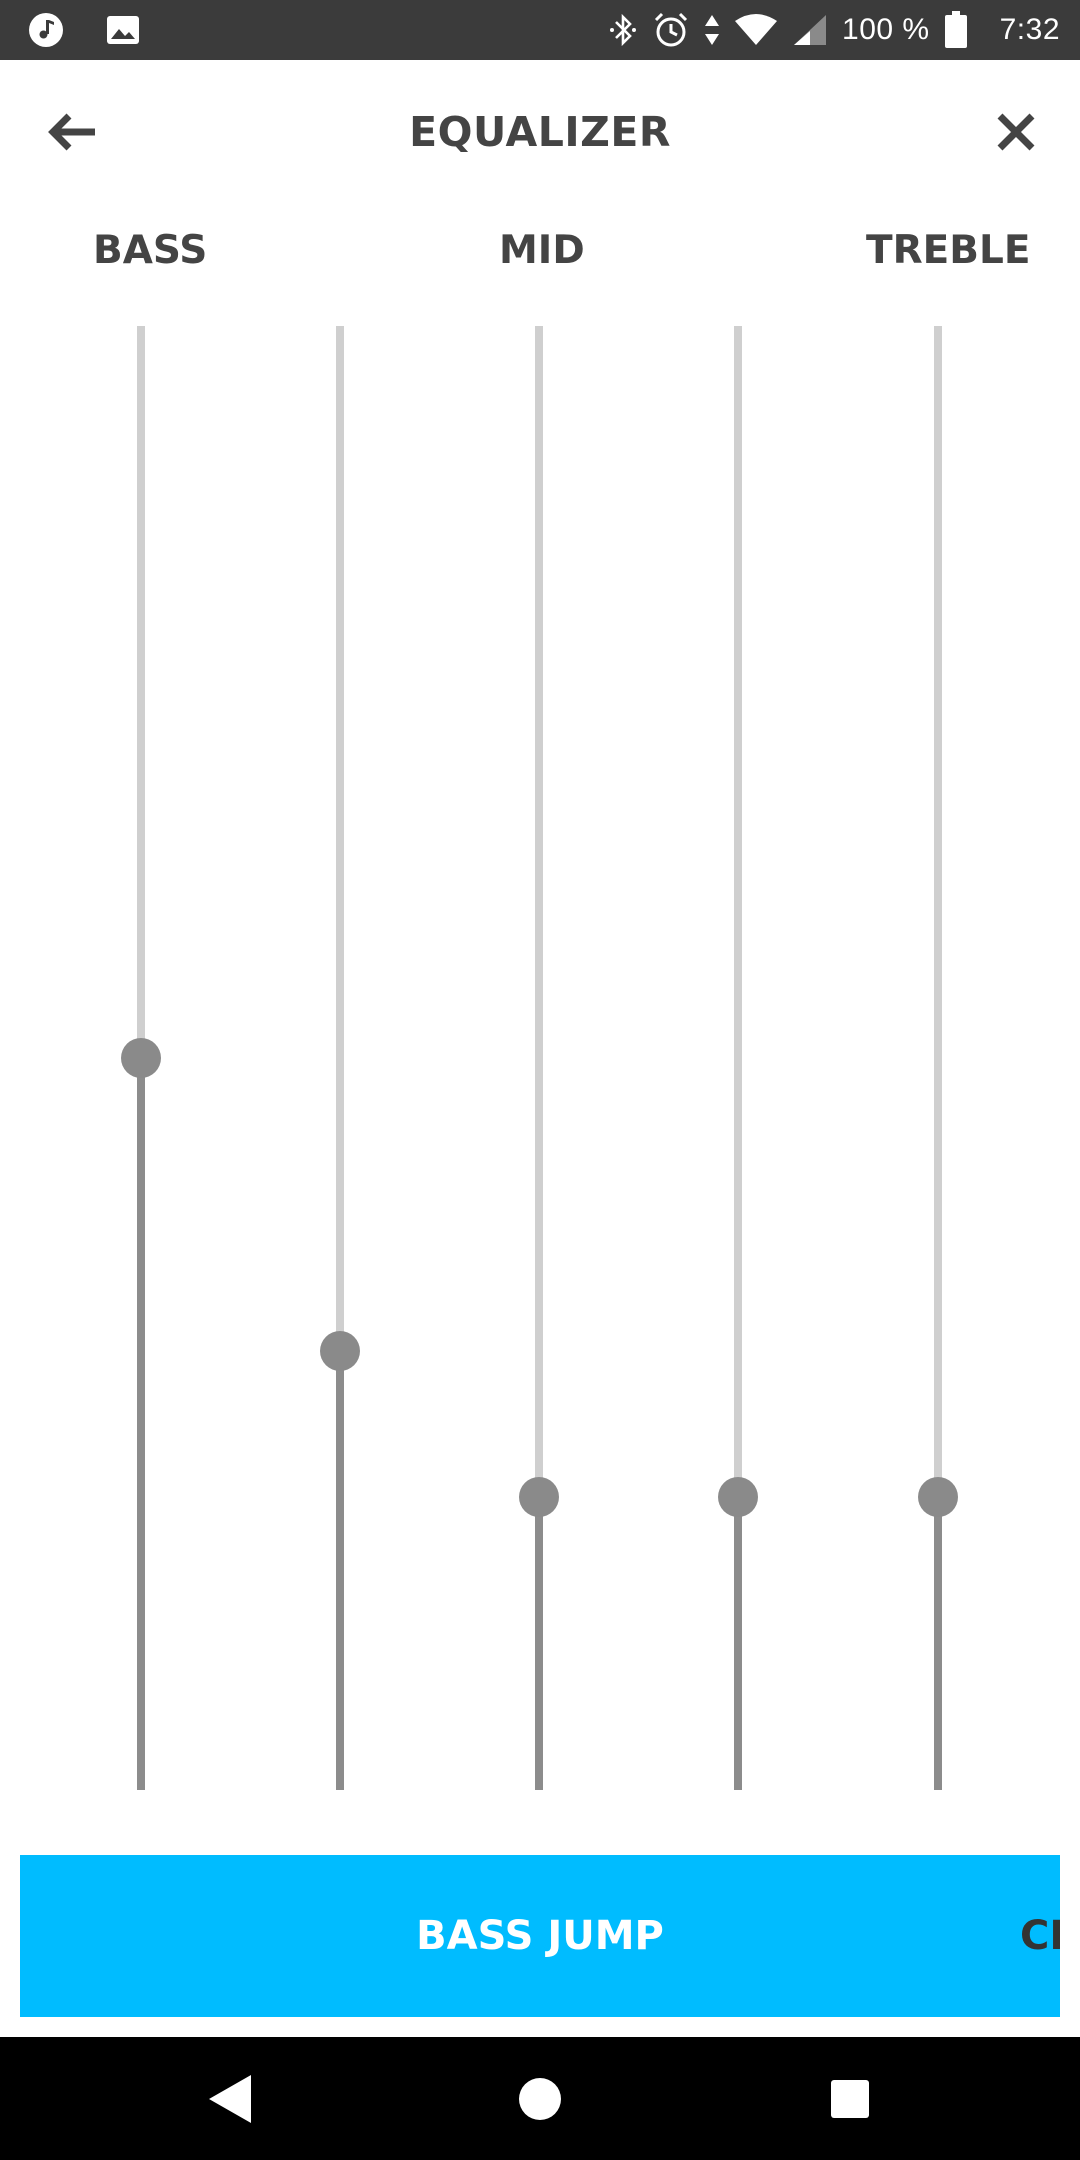 This screenshot has height=2160, width=1080. I want to click on preset-bass-jump-button: BASS JUMP, so click(540, 1936).